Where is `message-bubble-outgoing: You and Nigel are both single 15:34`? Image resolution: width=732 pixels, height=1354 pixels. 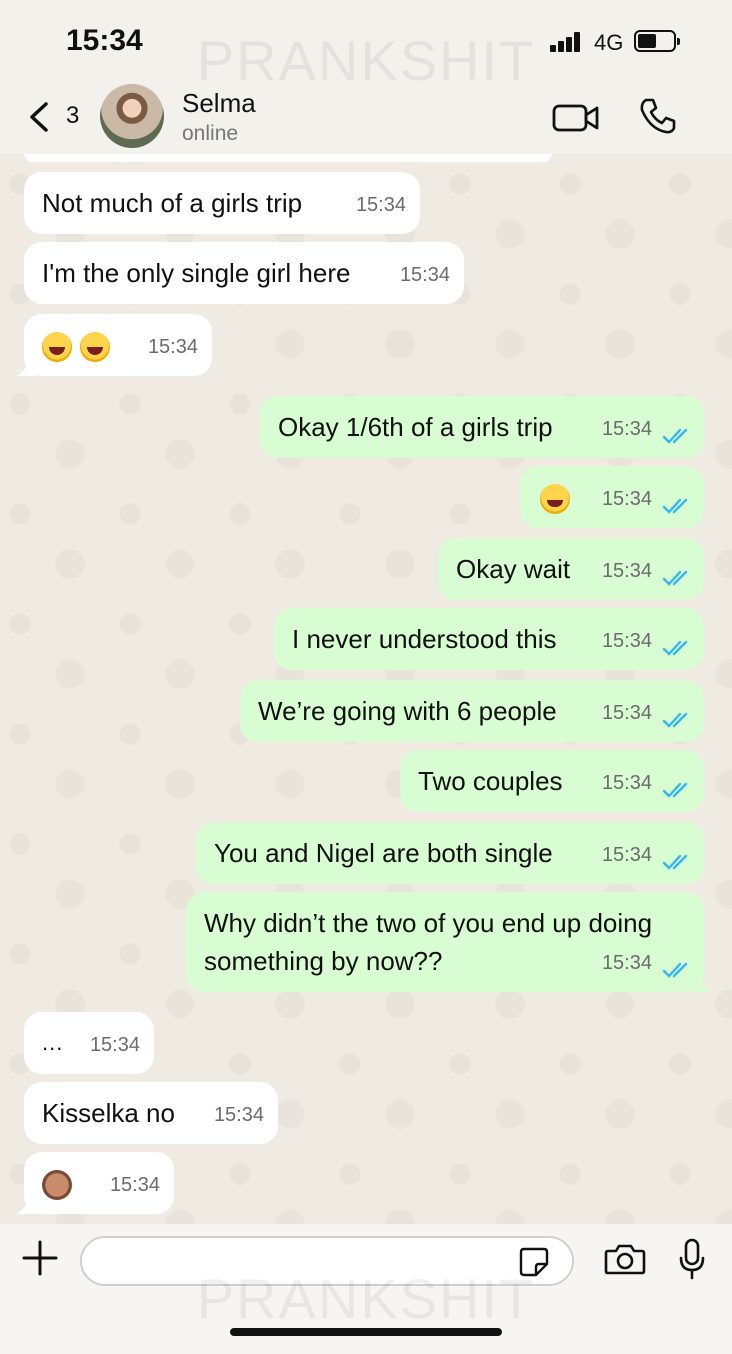 message-bubble-outgoing: You and Nigel are both single 15:34 is located at coordinates (450, 853).